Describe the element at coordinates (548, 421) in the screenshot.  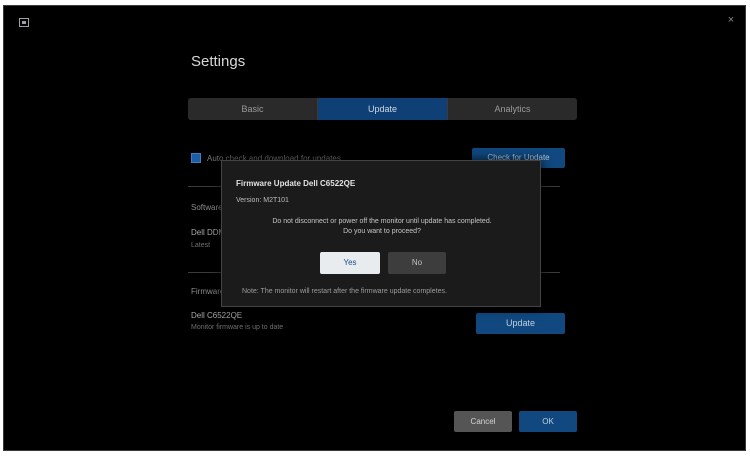
I see `ok-button: OK` at that location.